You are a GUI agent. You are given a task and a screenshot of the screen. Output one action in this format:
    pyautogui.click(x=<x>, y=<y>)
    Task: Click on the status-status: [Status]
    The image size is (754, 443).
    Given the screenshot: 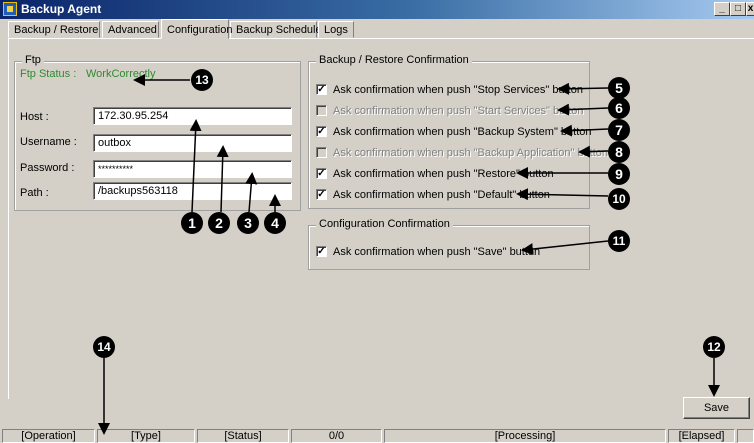 What is the action you would take?
    pyautogui.click(x=243, y=436)
    